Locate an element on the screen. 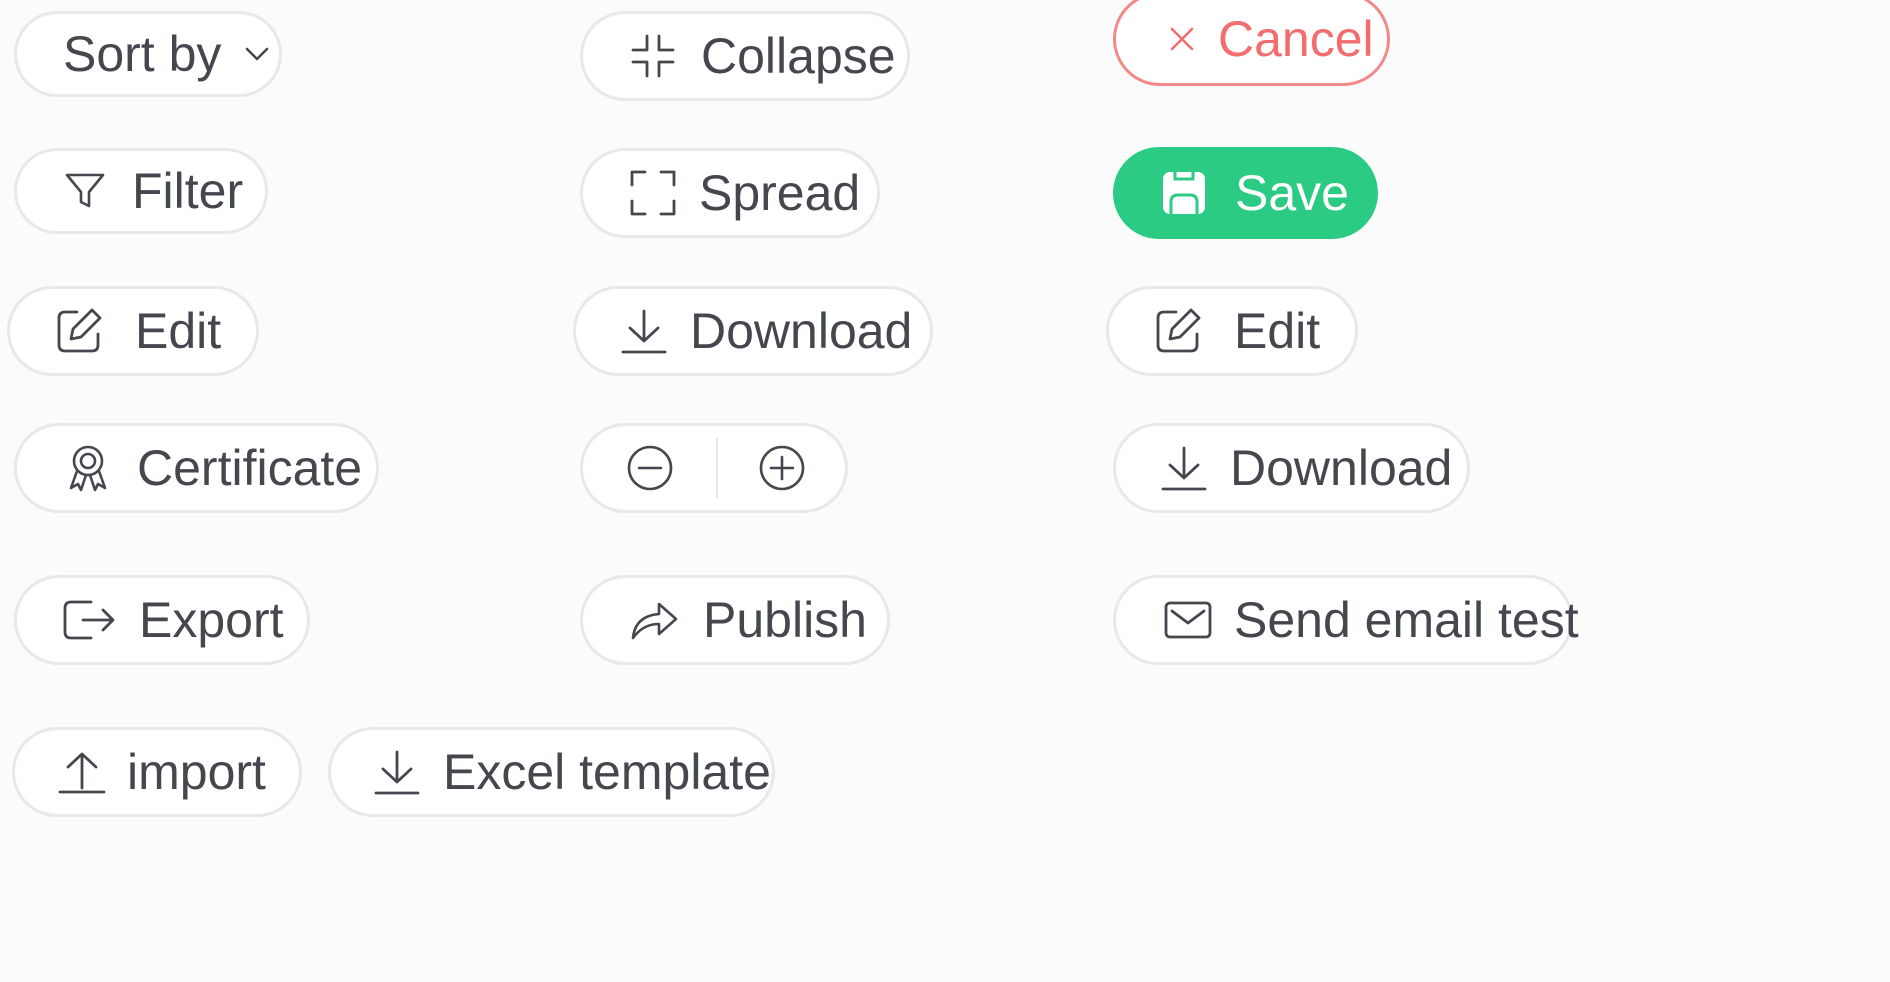  export-icon is located at coordinates (89, 620).